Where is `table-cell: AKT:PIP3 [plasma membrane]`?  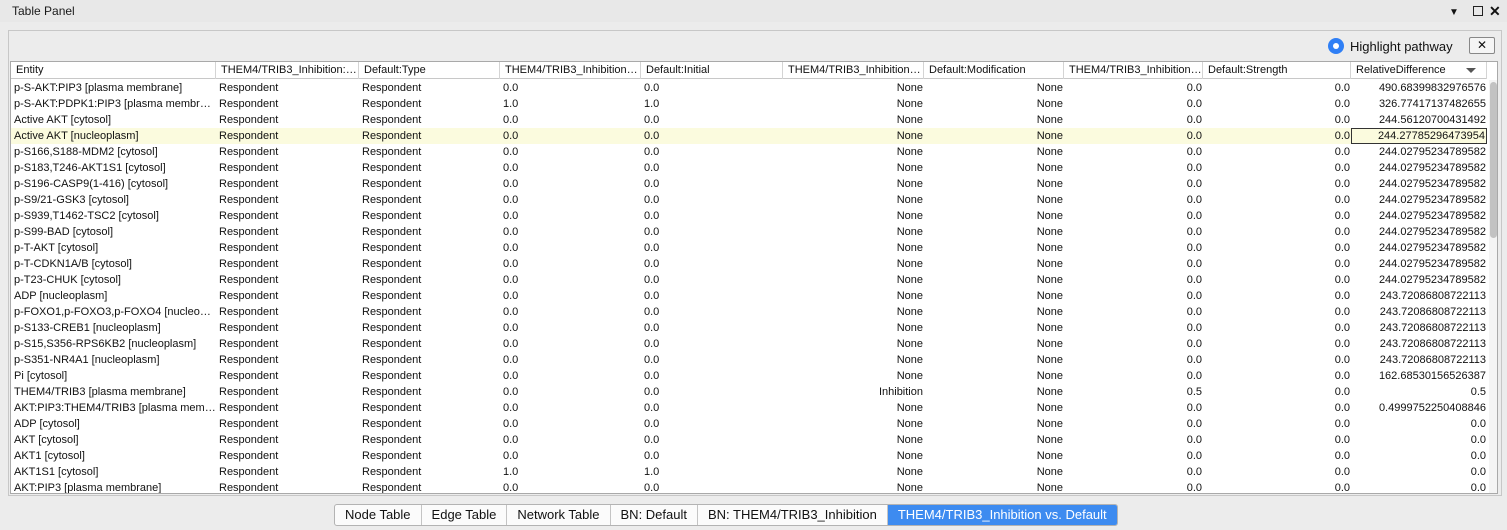 table-cell: AKT:PIP3 [plasma membrane] is located at coordinates (113, 486).